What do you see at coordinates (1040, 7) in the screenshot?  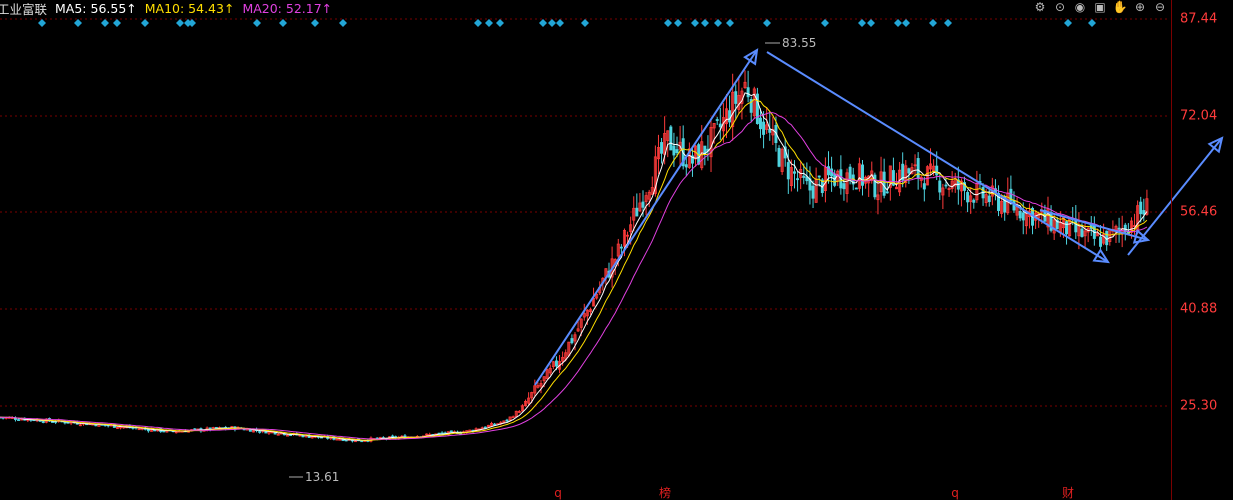 I see `settings-icon: ⚙` at bounding box center [1040, 7].